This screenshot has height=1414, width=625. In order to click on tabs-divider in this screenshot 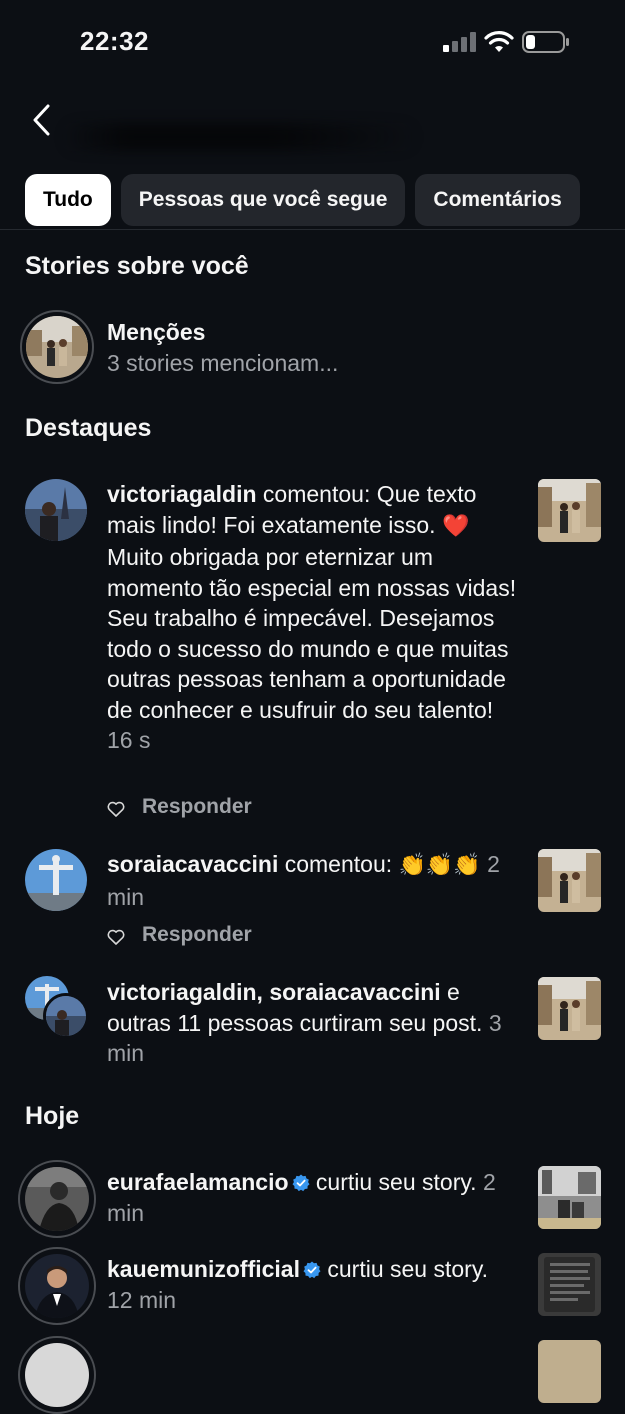, I will do `click(312, 229)`.